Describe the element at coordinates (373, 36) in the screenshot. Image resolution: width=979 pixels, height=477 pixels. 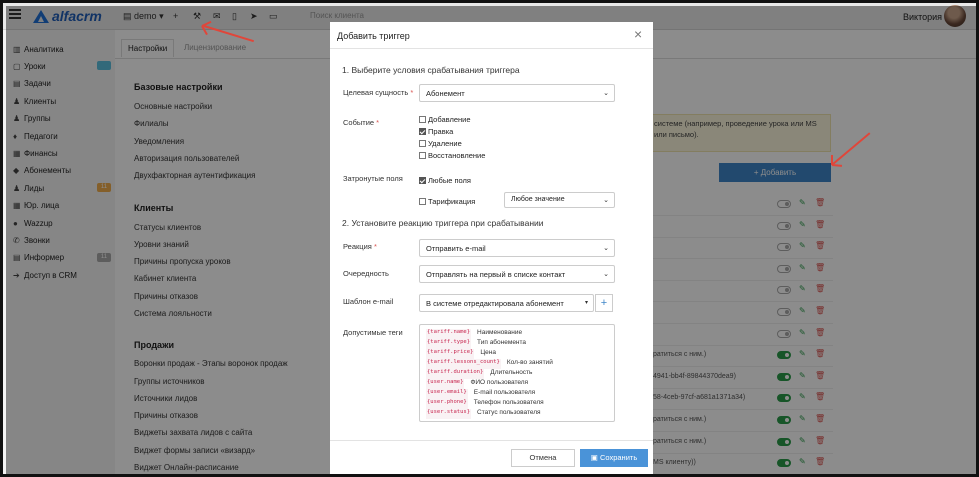
I see `modal-title: Добавить триггер` at that location.